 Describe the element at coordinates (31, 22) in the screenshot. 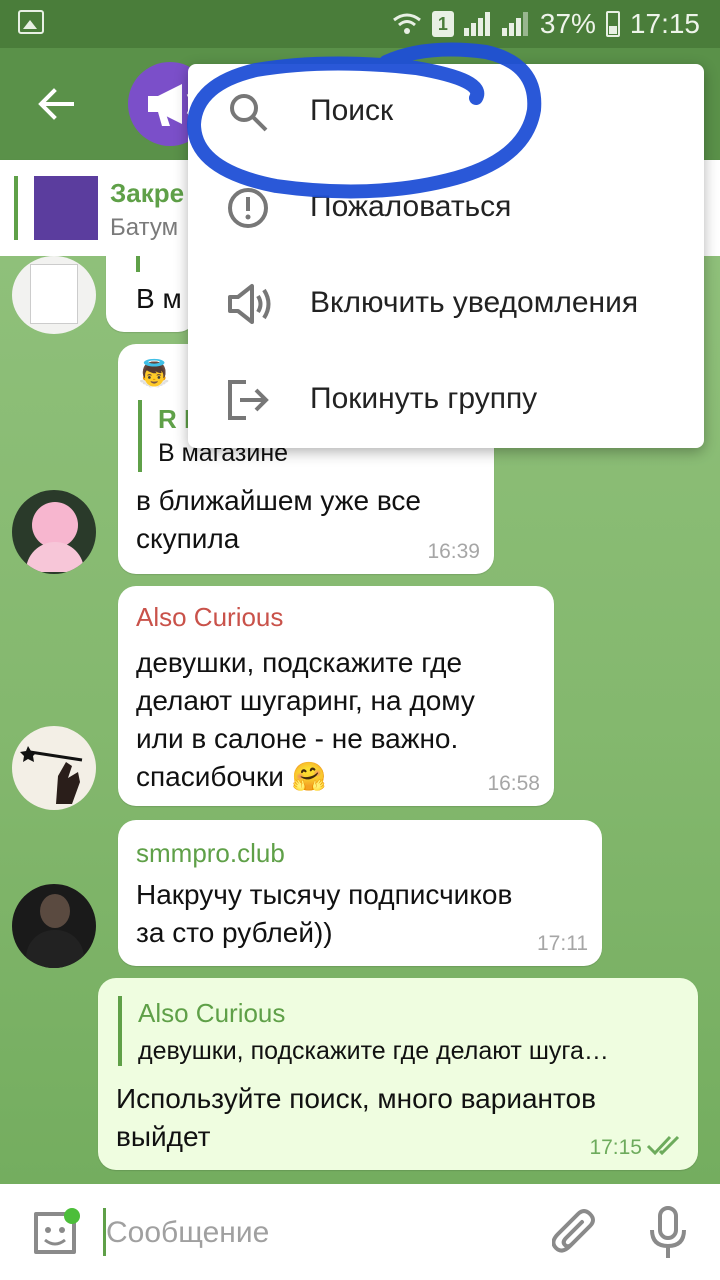

I see `gallery-notification-icon` at that location.